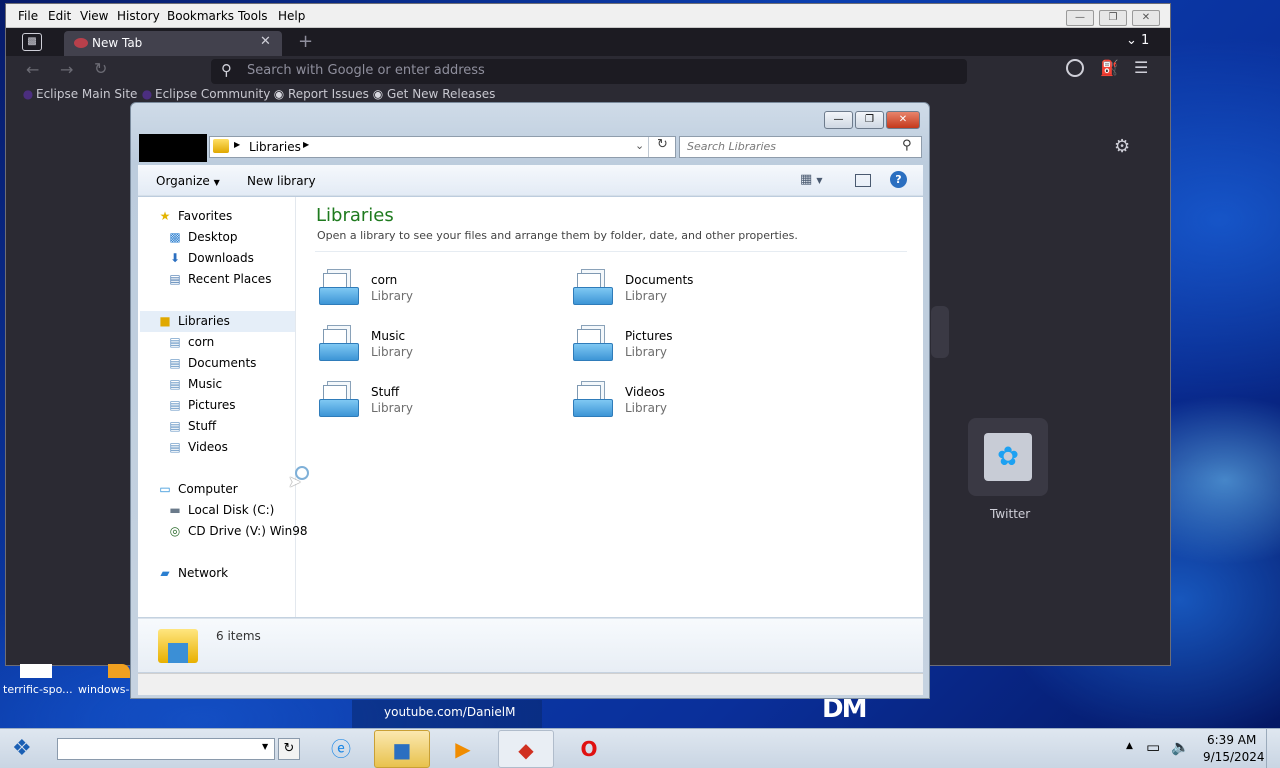 The image size is (1280, 768). I want to click on library-item-stuff: Stuff Library, so click(444, 400).